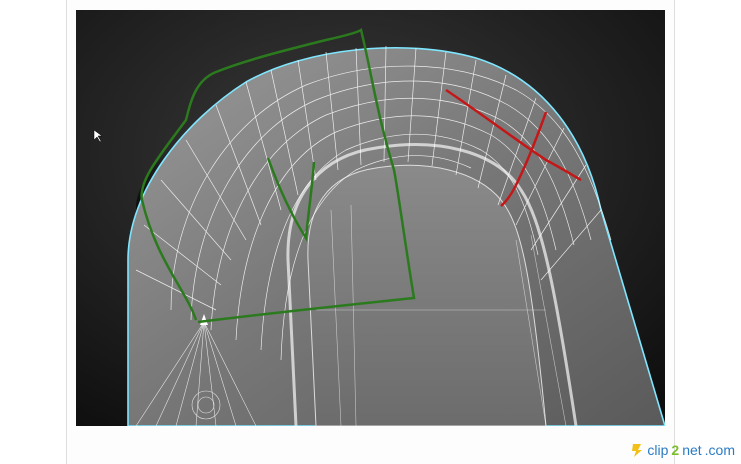 The height and width of the screenshot is (464, 741). I want to click on left-margin, so click(33, 232).